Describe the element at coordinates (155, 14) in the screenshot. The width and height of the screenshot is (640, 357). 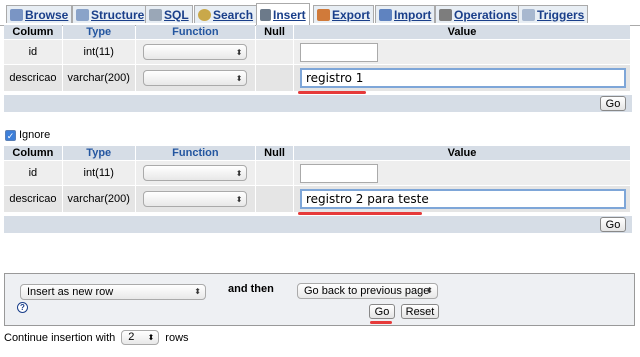
I see `sql-icon` at that location.